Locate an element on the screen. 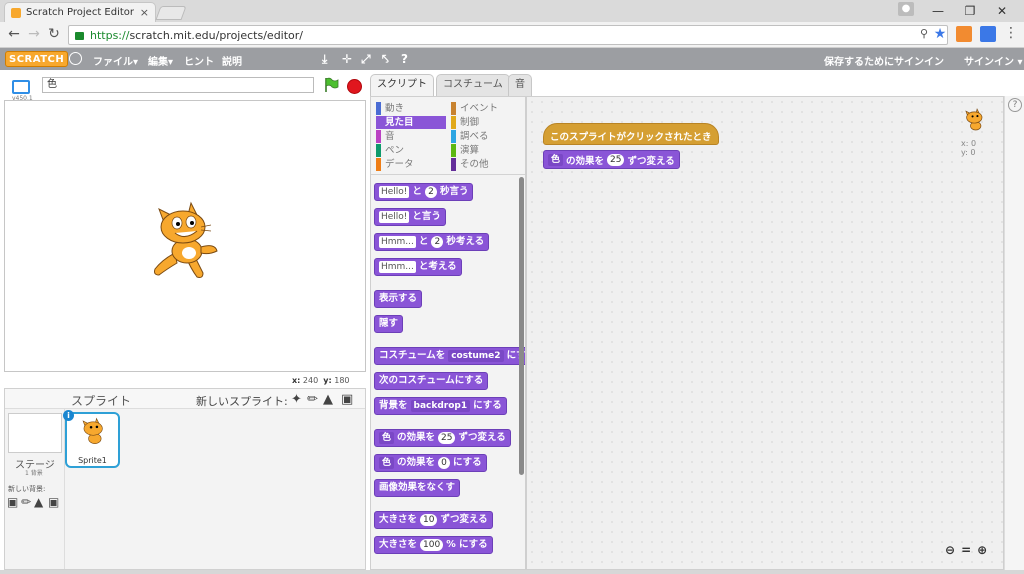 This screenshot has height=574, width=1024. scratch-favicon-icon is located at coordinates (16, 12).